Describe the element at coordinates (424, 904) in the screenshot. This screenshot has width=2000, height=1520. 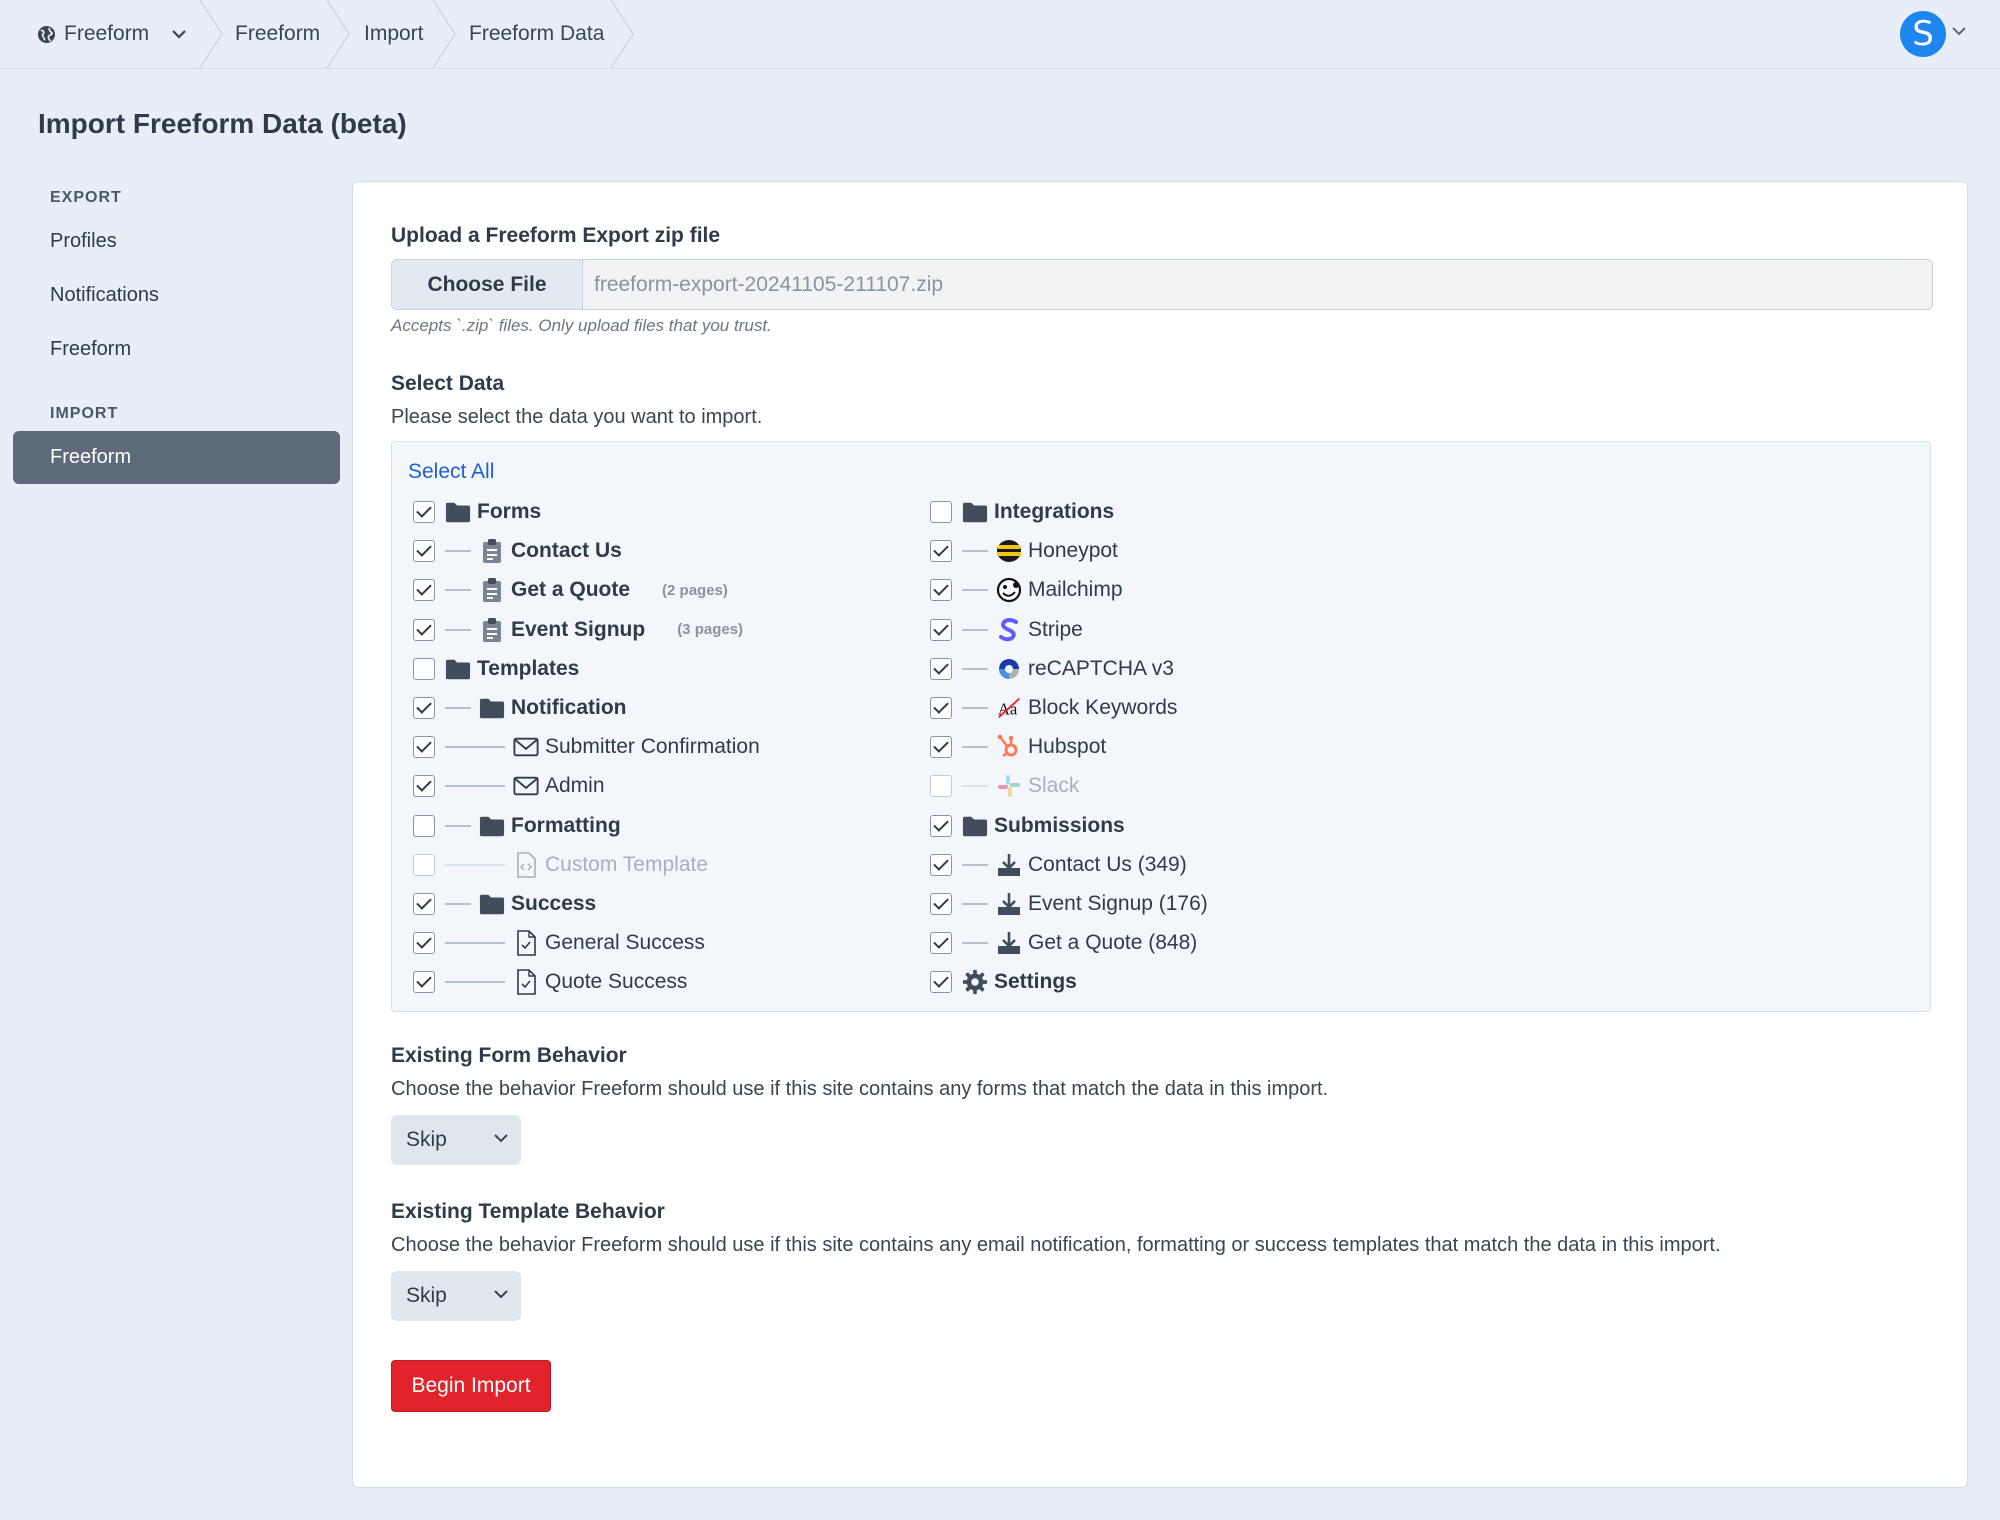
I see `checkbox-success` at that location.